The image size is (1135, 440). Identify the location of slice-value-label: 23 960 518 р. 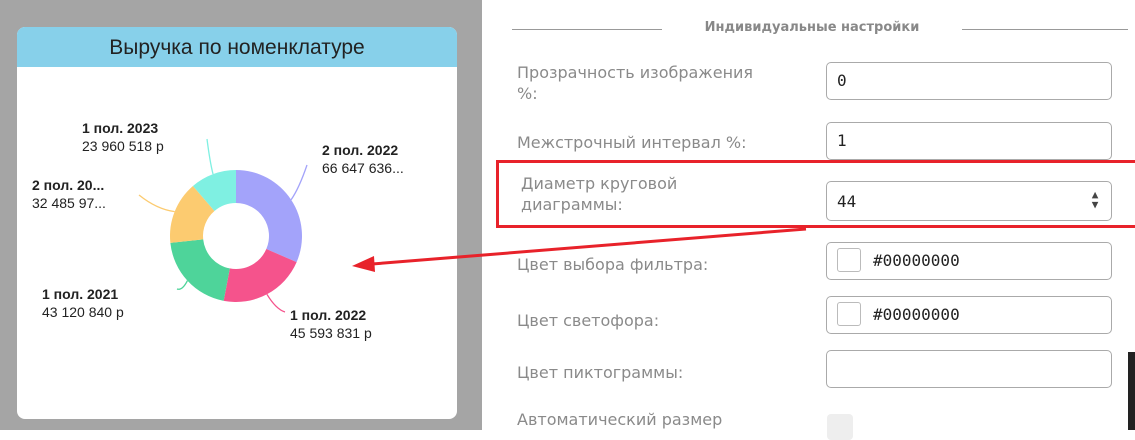
(123, 146).